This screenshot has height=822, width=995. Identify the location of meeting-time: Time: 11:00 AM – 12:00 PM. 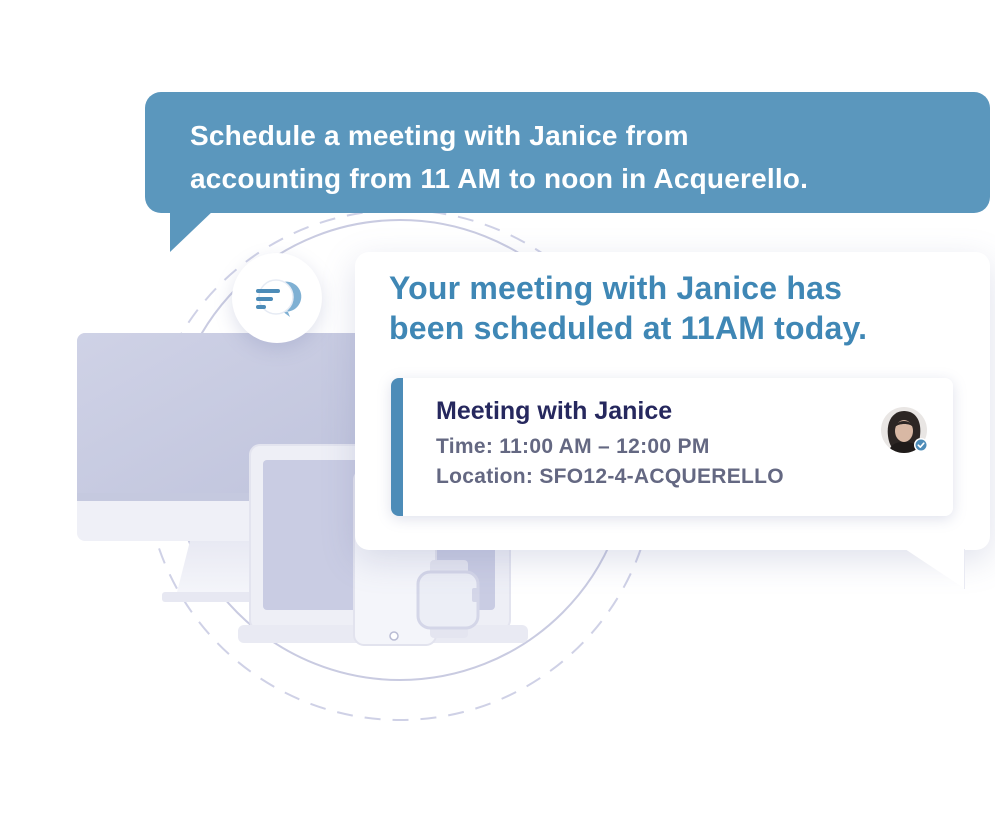
(573, 446).